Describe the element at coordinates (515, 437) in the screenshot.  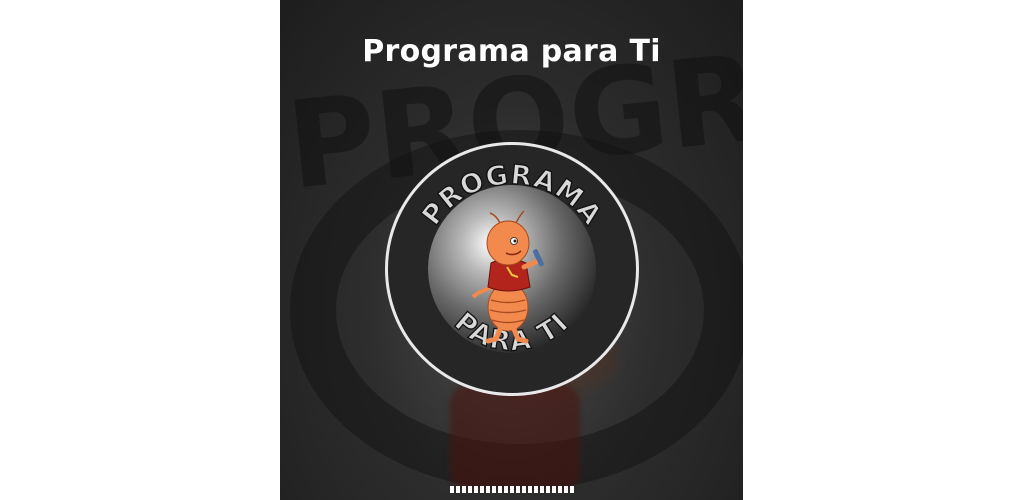
I see `background-character-body-blur` at that location.